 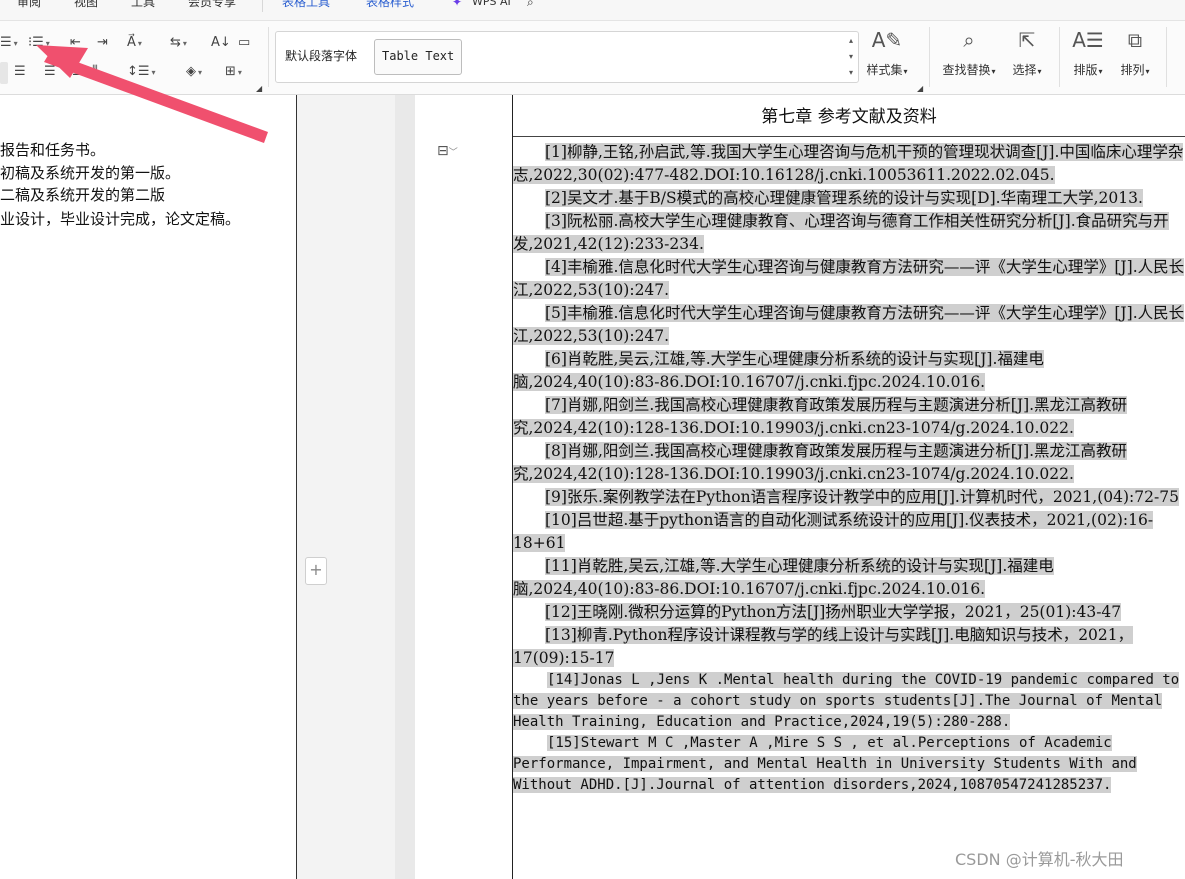 What do you see at coordinates (221, 43) in the screenshot?
I see `sort-icon: A↓` at bounding box center [221, 43].